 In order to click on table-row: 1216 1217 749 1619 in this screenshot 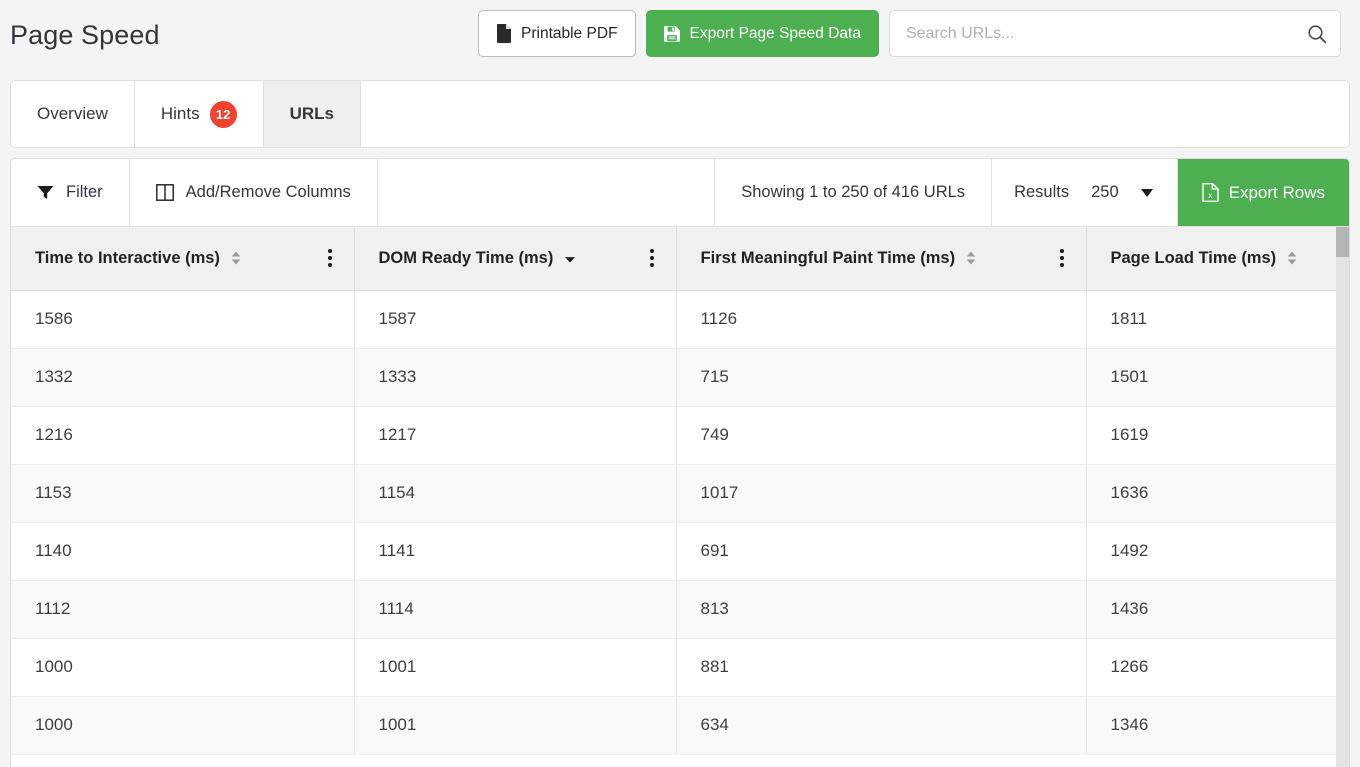, I will do `click(680, 435)`.